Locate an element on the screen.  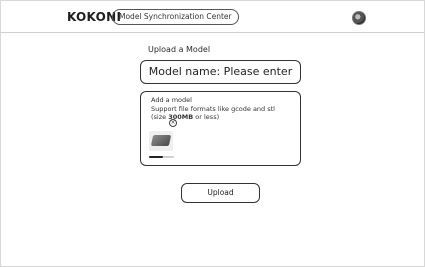
model-name-input: Model name: Please enter is located at coordinates (220, 72).